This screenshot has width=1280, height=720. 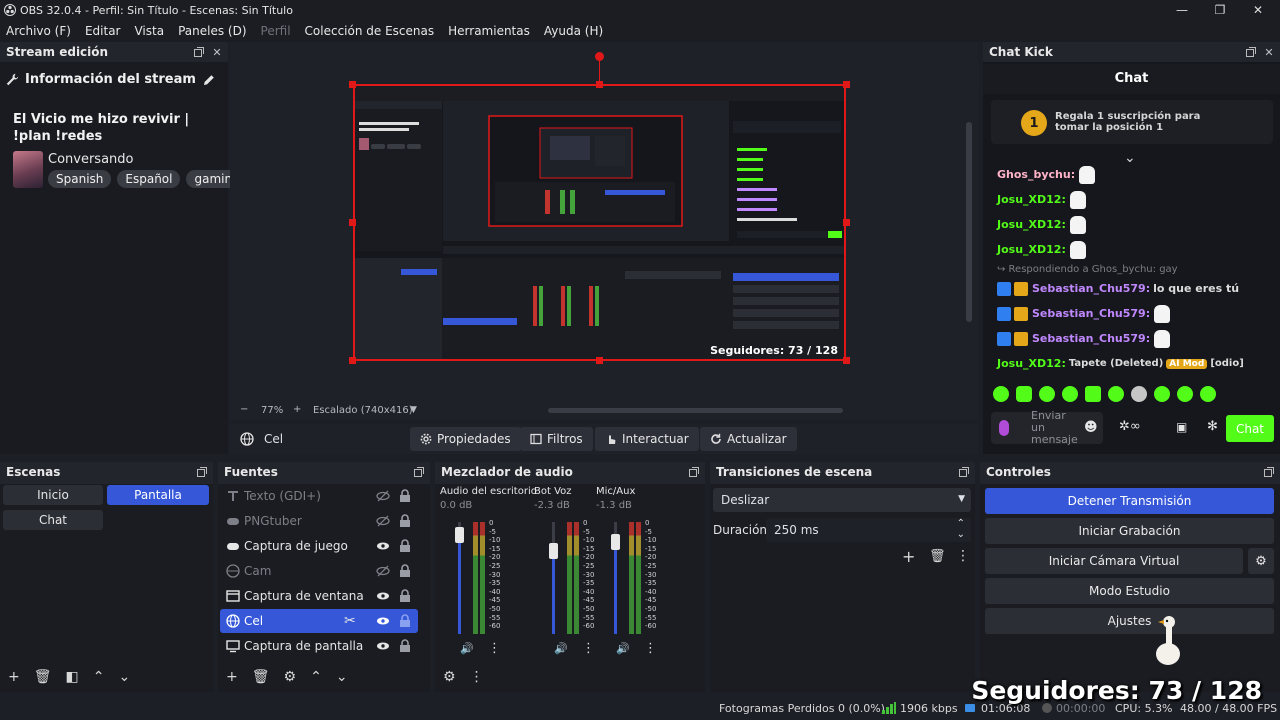 What do you see at coordinates (1129, 531) in the screenshot?
I see `start-recording-button: Iniciar Grabación` at bounding box center [1129, 531].